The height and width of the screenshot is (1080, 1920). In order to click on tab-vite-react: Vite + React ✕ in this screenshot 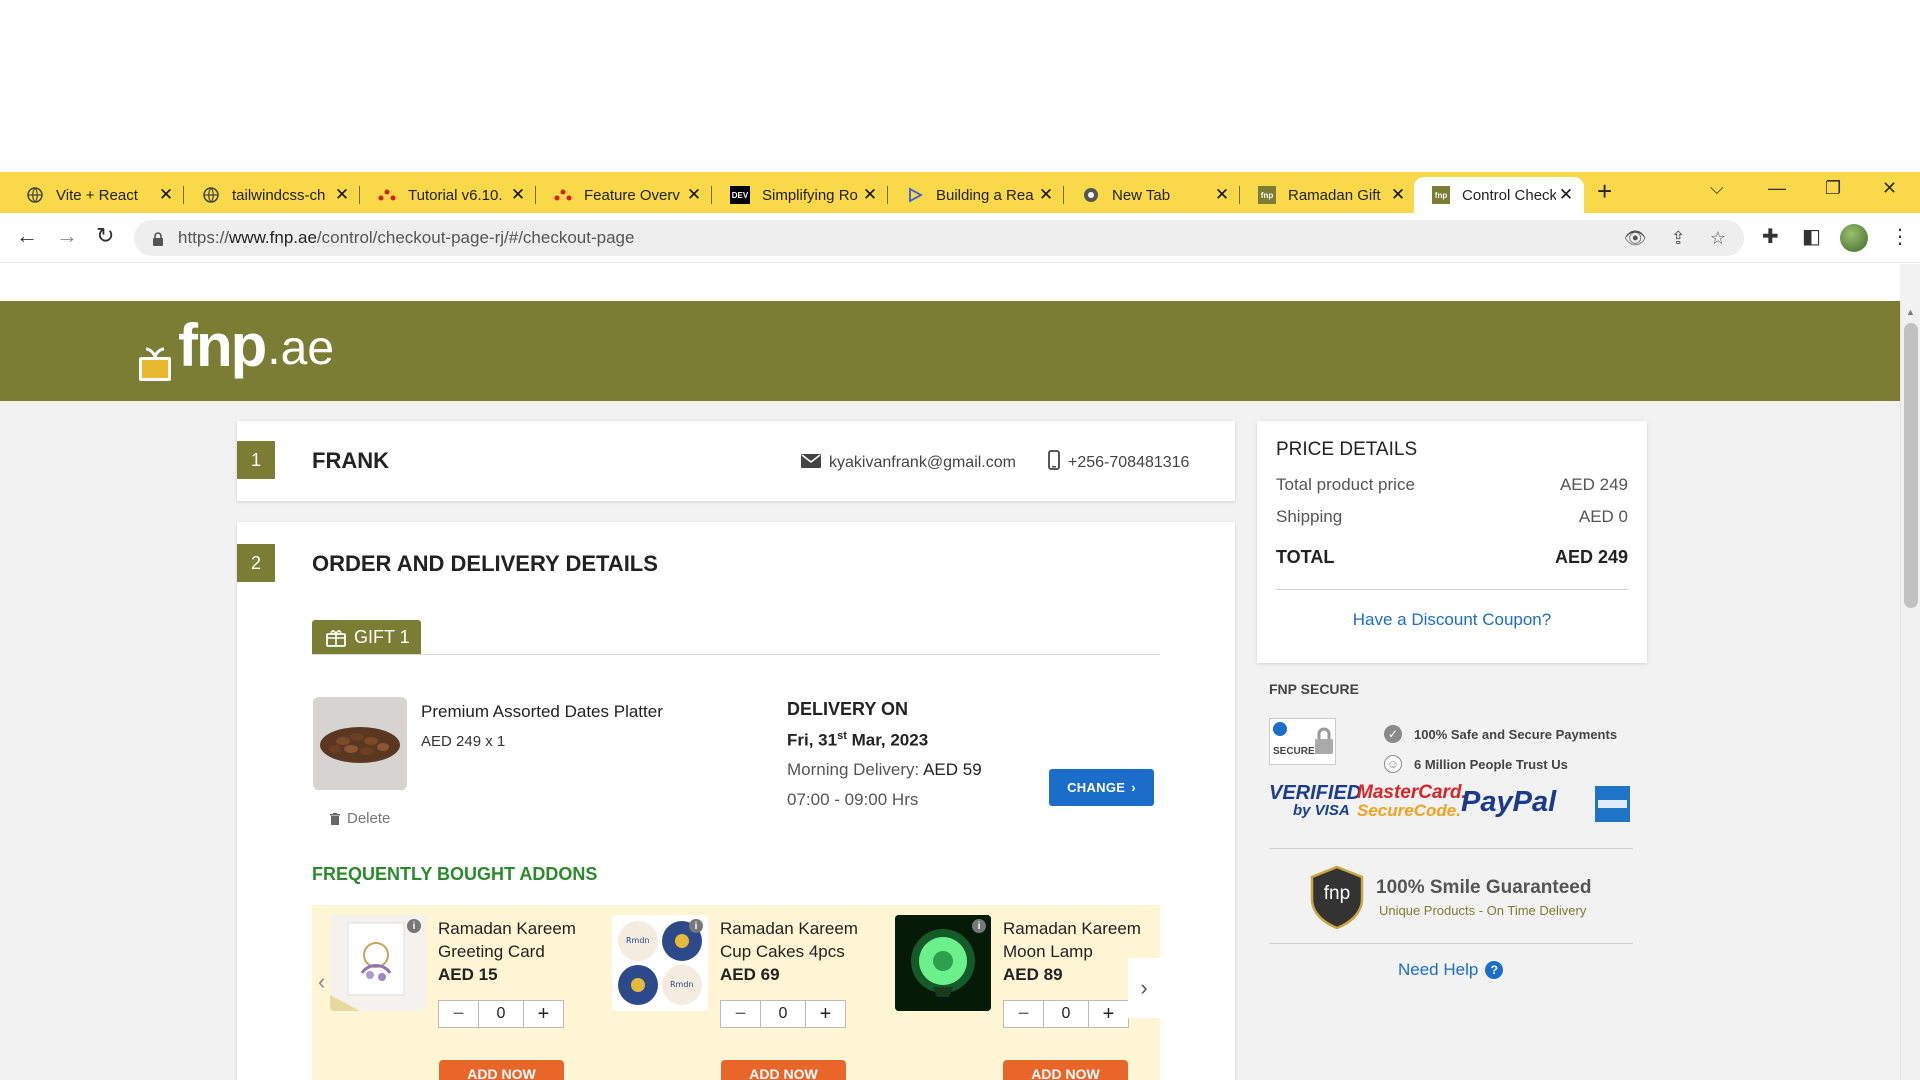, I will do `click(96, 195)`.